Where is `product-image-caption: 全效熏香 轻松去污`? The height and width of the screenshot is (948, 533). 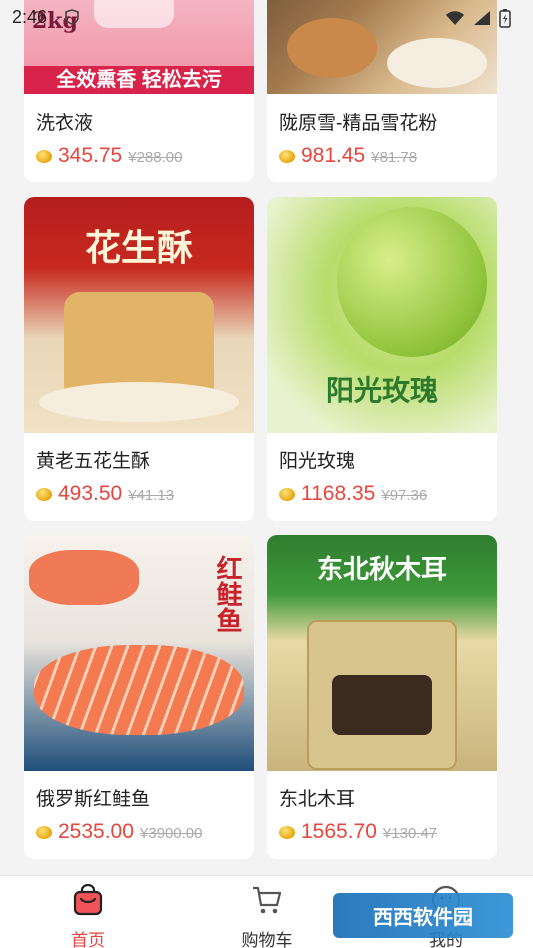
product-image-caption: 全效熏香 轻松去污 is located at coordinates (139, 80).